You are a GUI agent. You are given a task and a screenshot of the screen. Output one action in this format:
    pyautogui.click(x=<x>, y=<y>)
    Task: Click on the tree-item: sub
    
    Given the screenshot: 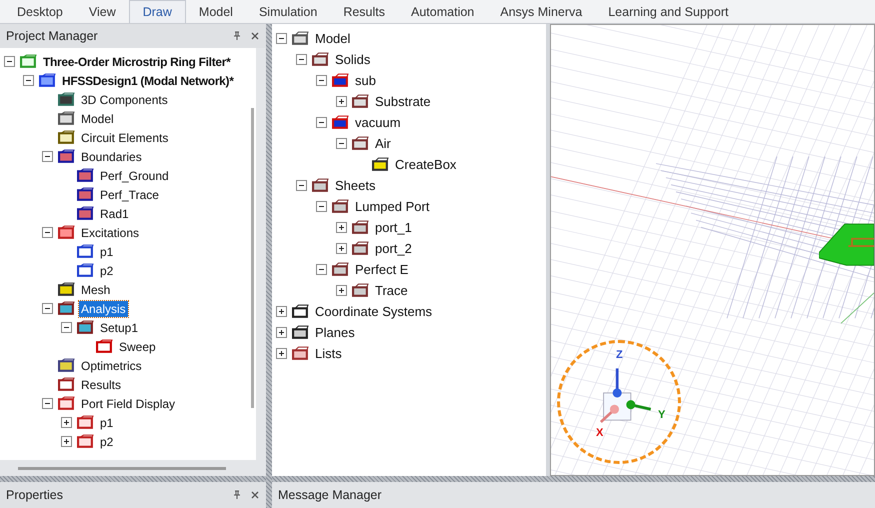 What is the action you would take?
    pyautogui.click(x=365, y=80)
    